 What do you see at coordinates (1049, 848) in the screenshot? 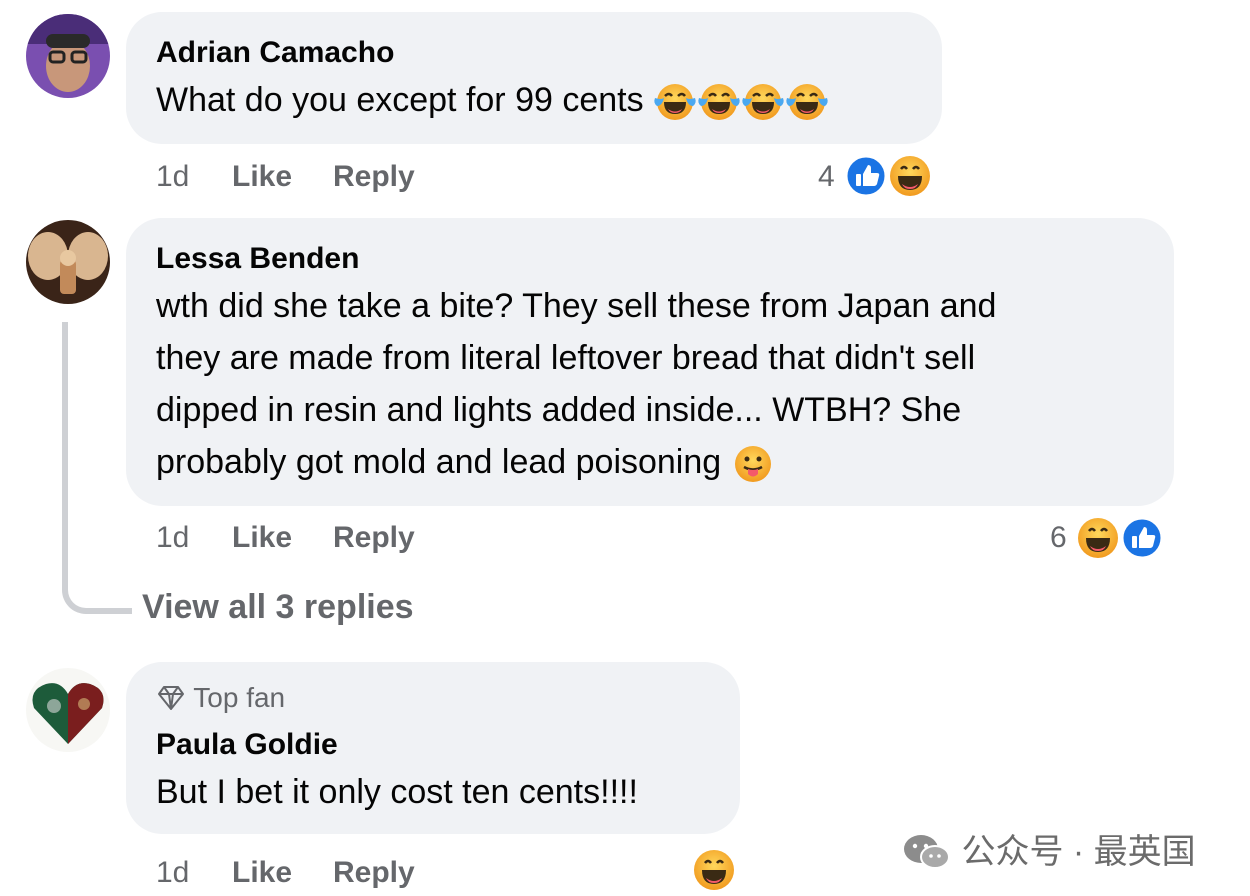
I see `watermark: 公众号 · 最英国` at bounding box center [1049, 848].